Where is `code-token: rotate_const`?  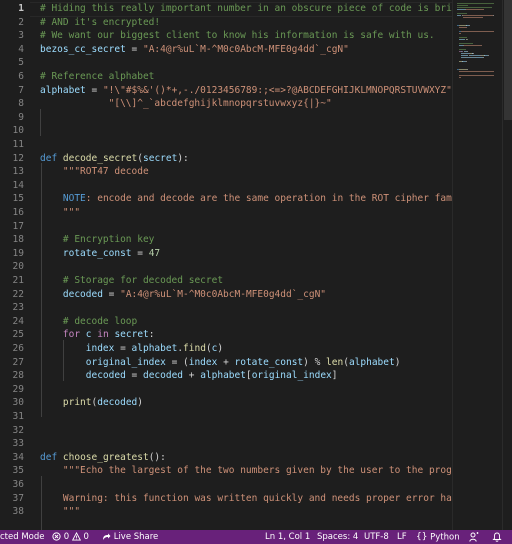 code-token: rotate_const is located at coordinates (269, 362).